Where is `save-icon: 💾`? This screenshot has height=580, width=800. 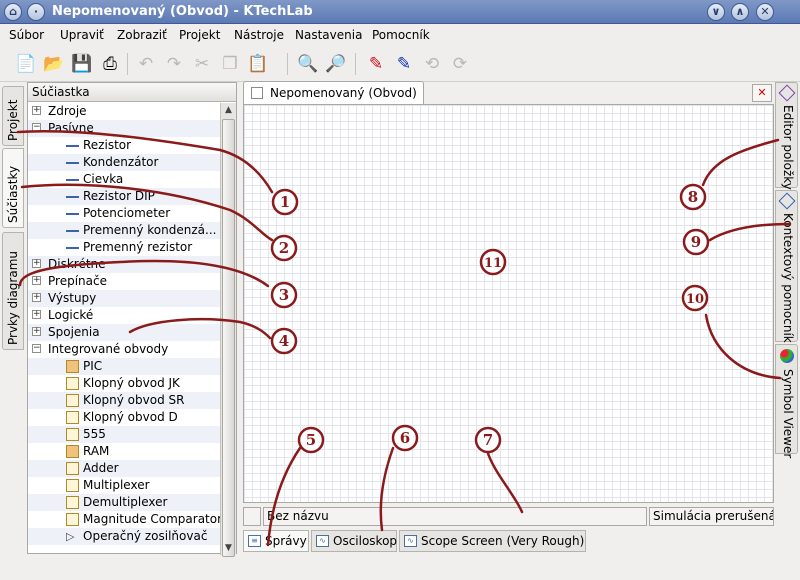 save-icon: 💾 is located at coordinates (82, 64).